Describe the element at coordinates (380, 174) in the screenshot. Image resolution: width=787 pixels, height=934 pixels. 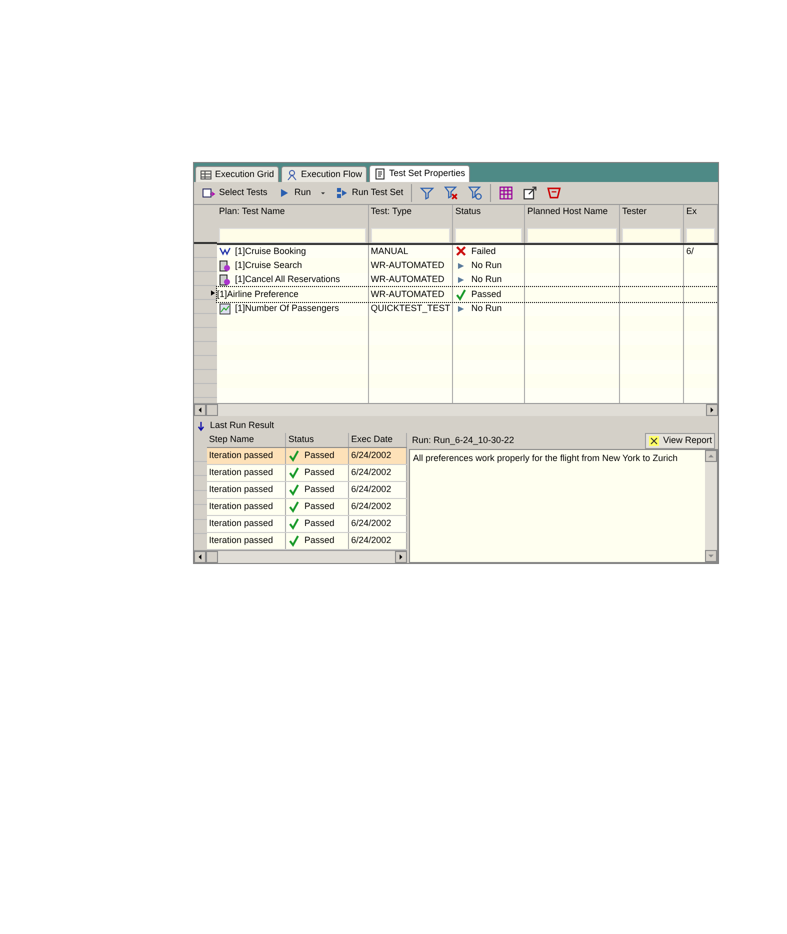
I see `document-icon` at that location.